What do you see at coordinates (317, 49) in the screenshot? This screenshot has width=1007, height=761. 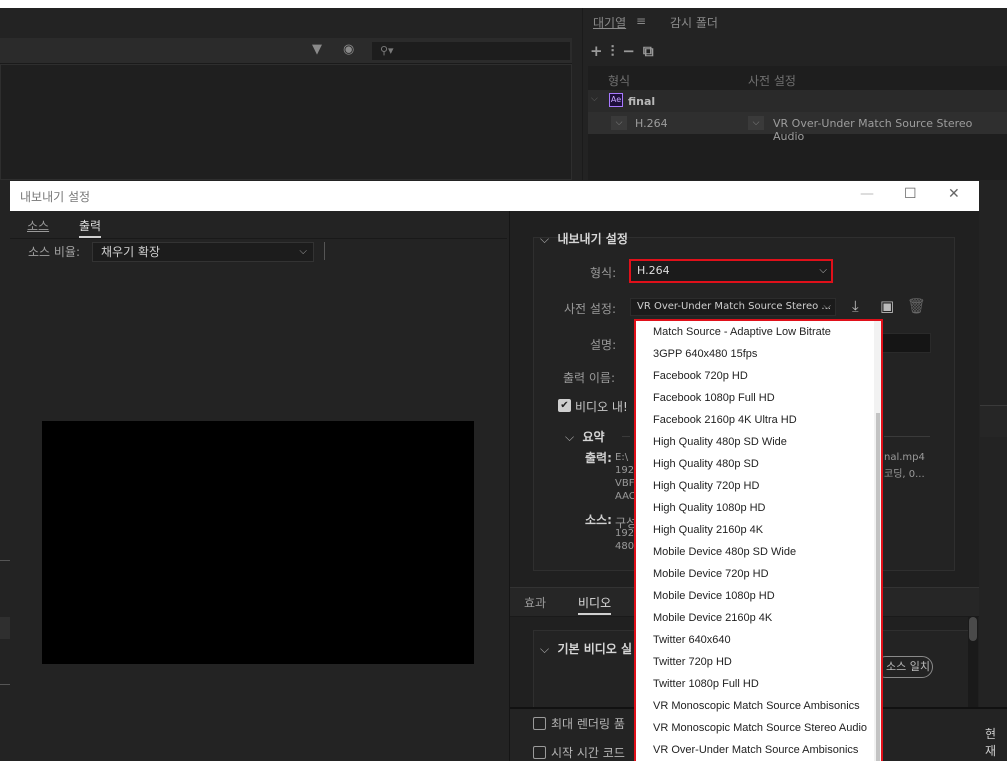 I see `filter-icon: ▼` at bounding box center [317, 49].